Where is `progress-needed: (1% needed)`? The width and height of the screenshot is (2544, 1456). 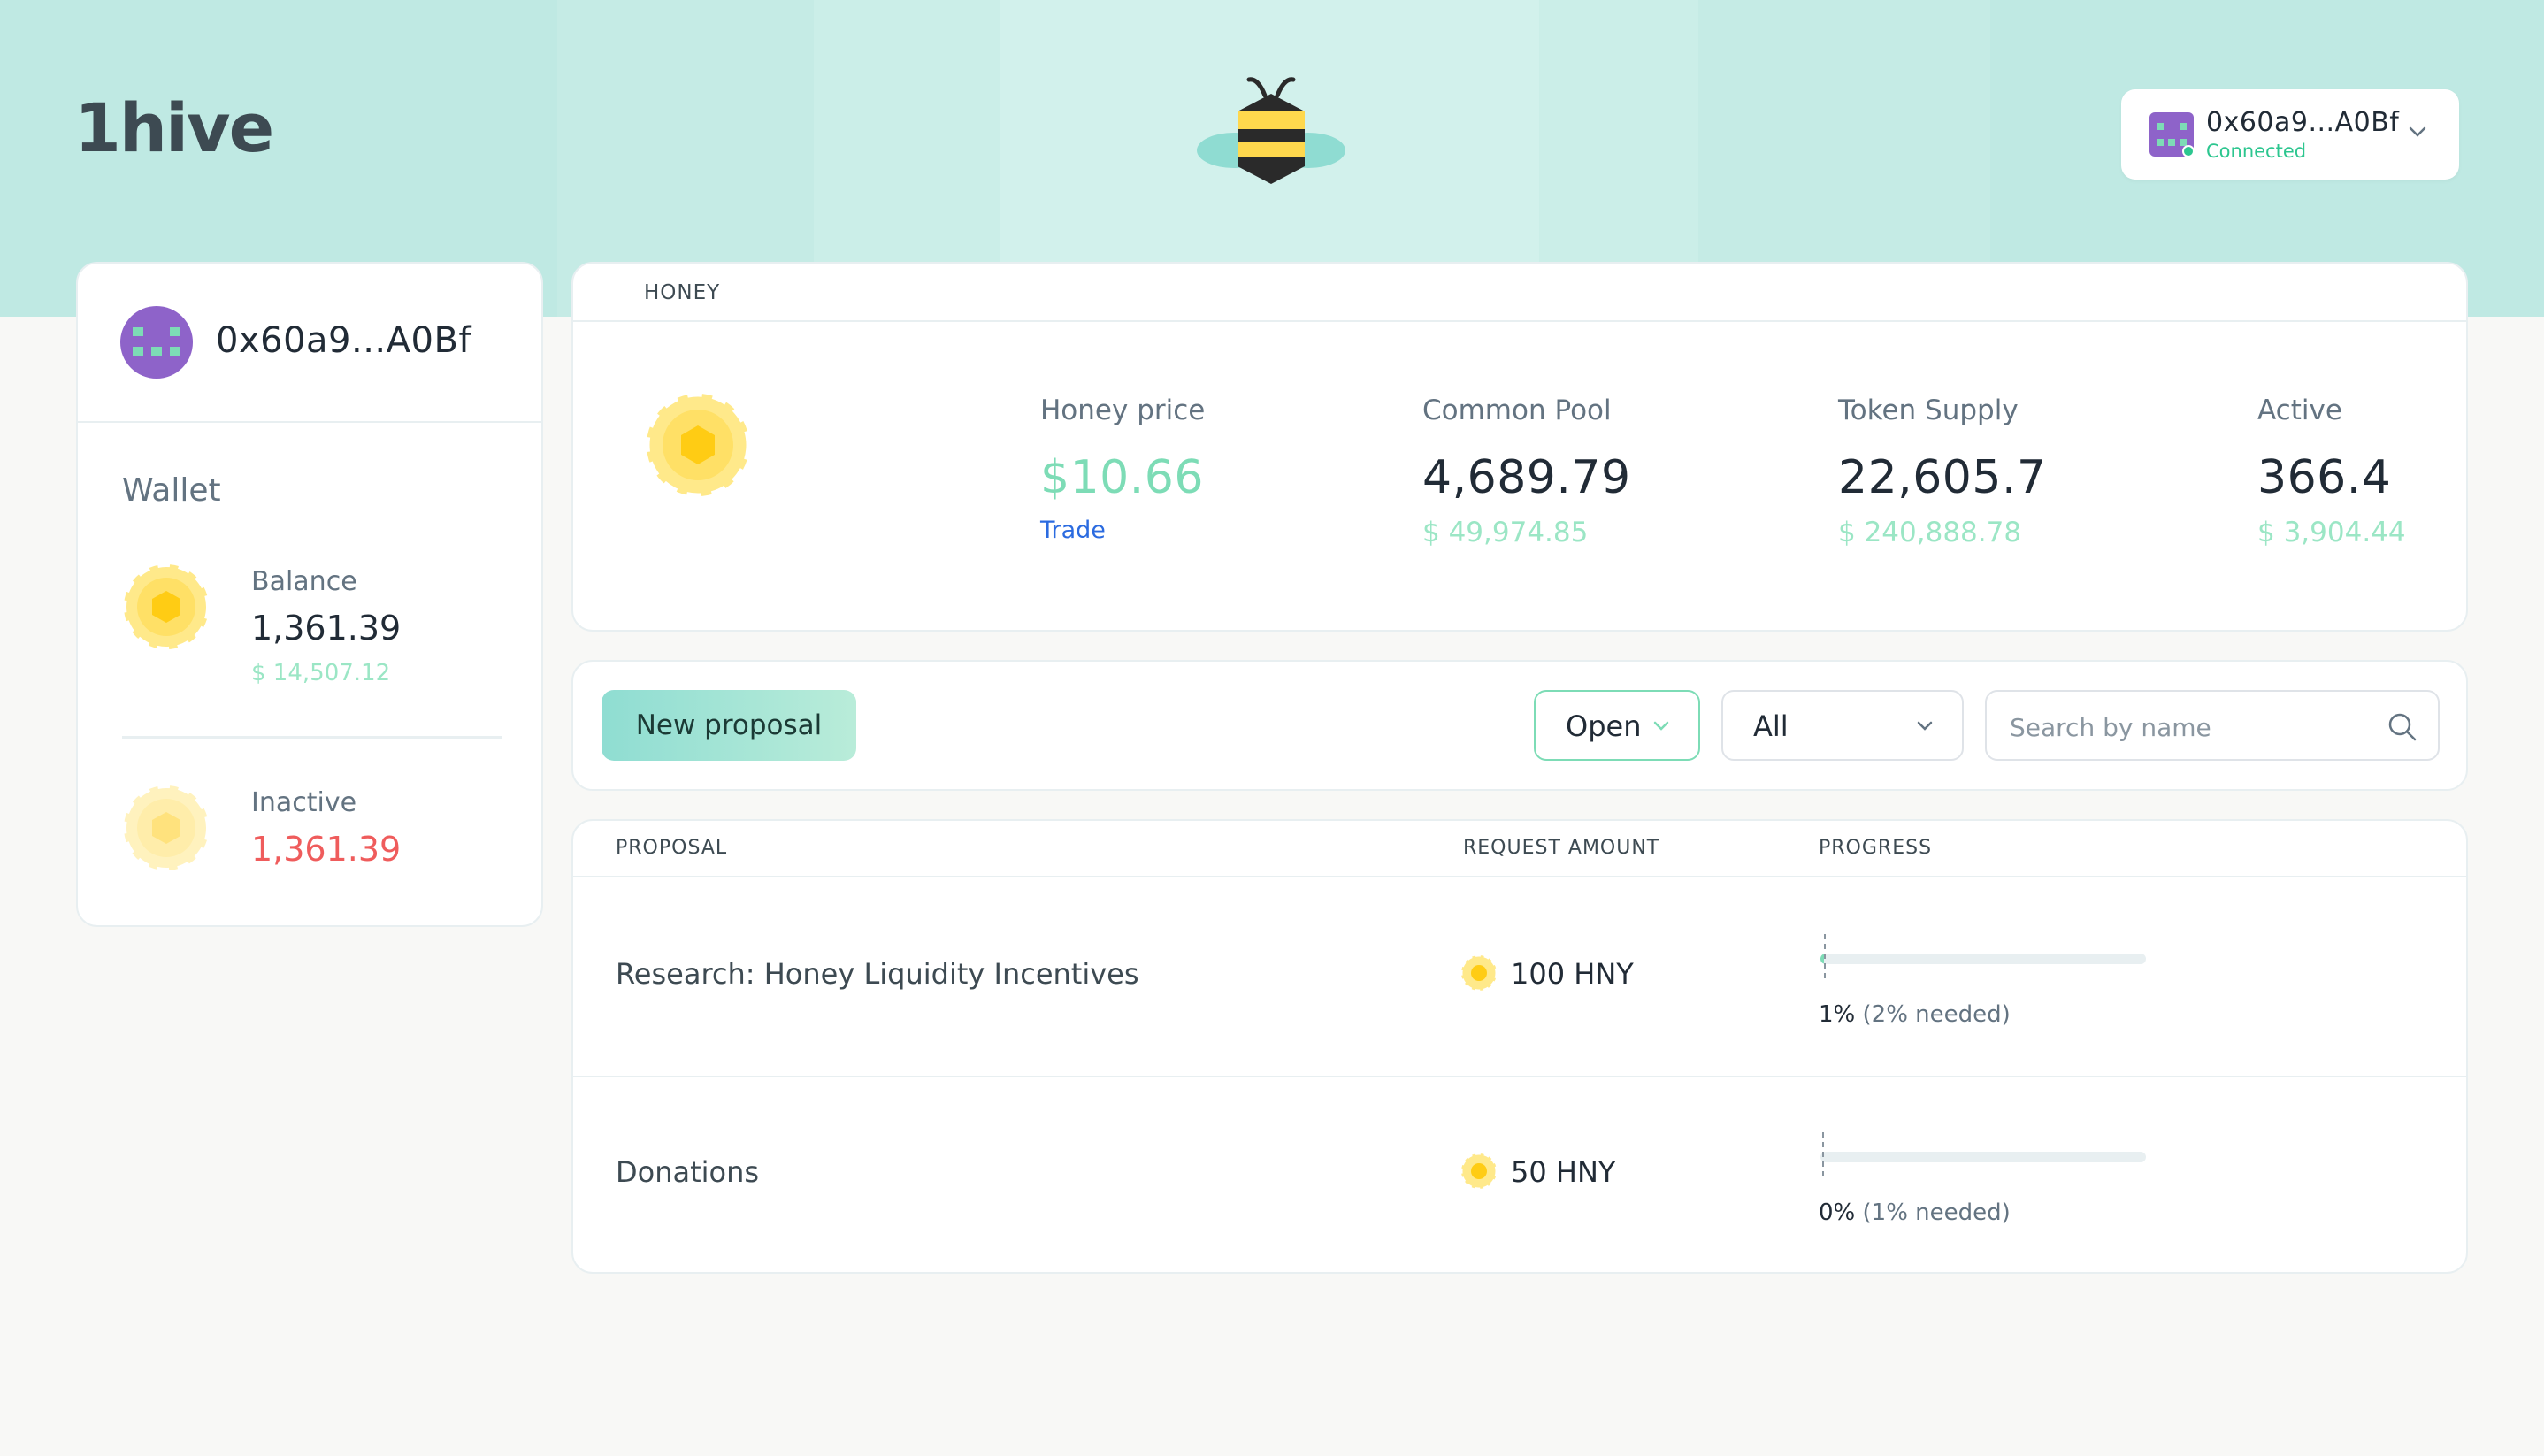 progress-needed: (1% needed) is located at coordinates (1936, 1212).